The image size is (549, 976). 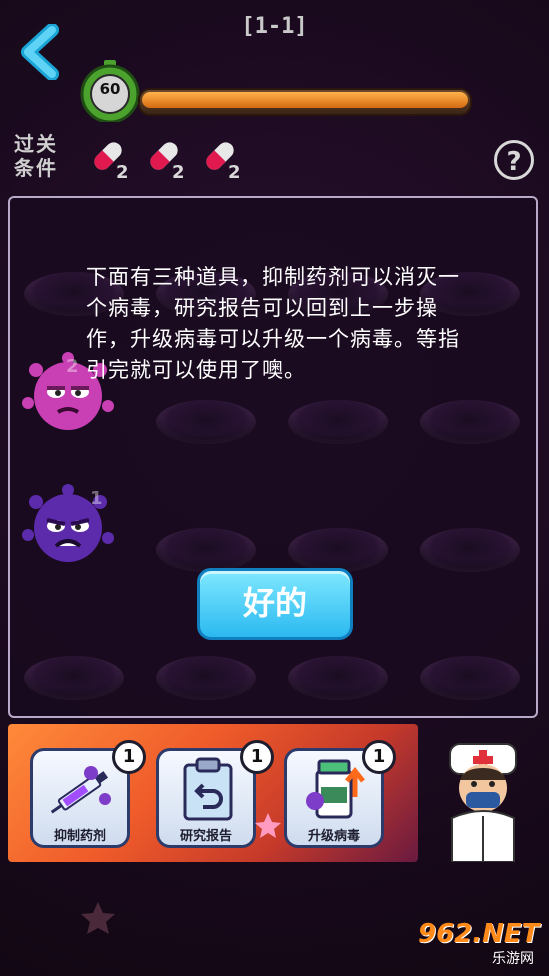 I want to click on level-indicator: [1-1], so click(x=274, y=26).